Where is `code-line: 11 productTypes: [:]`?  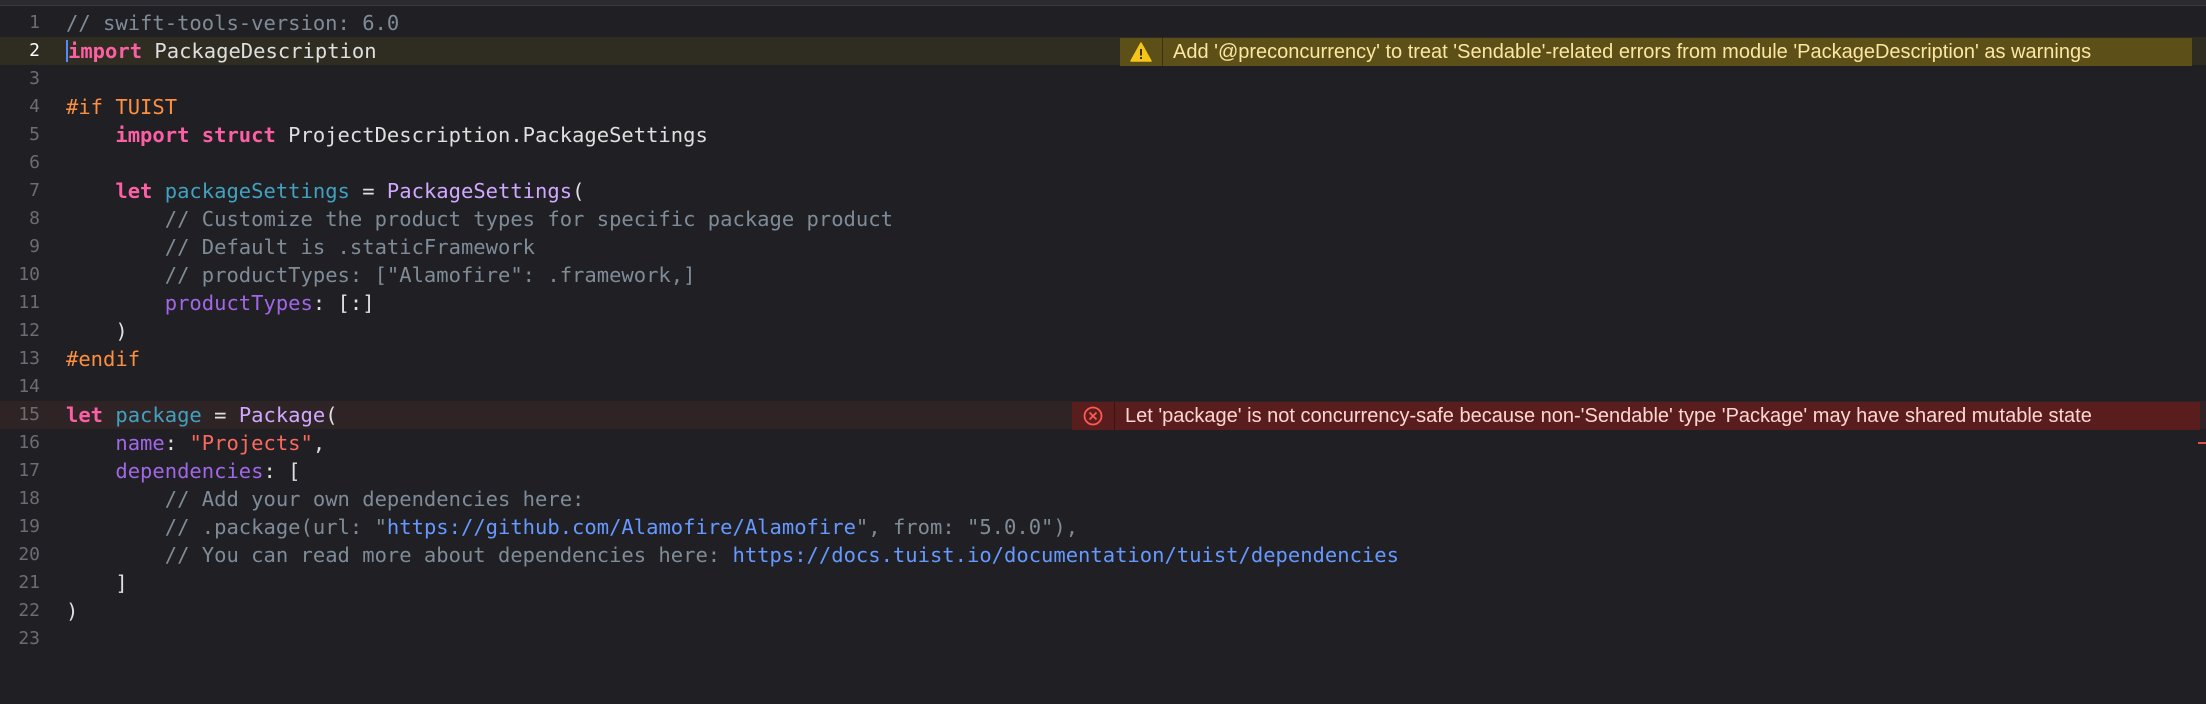
code-line: 11 productTypes: [:] is located at coordinates (1103, 303).